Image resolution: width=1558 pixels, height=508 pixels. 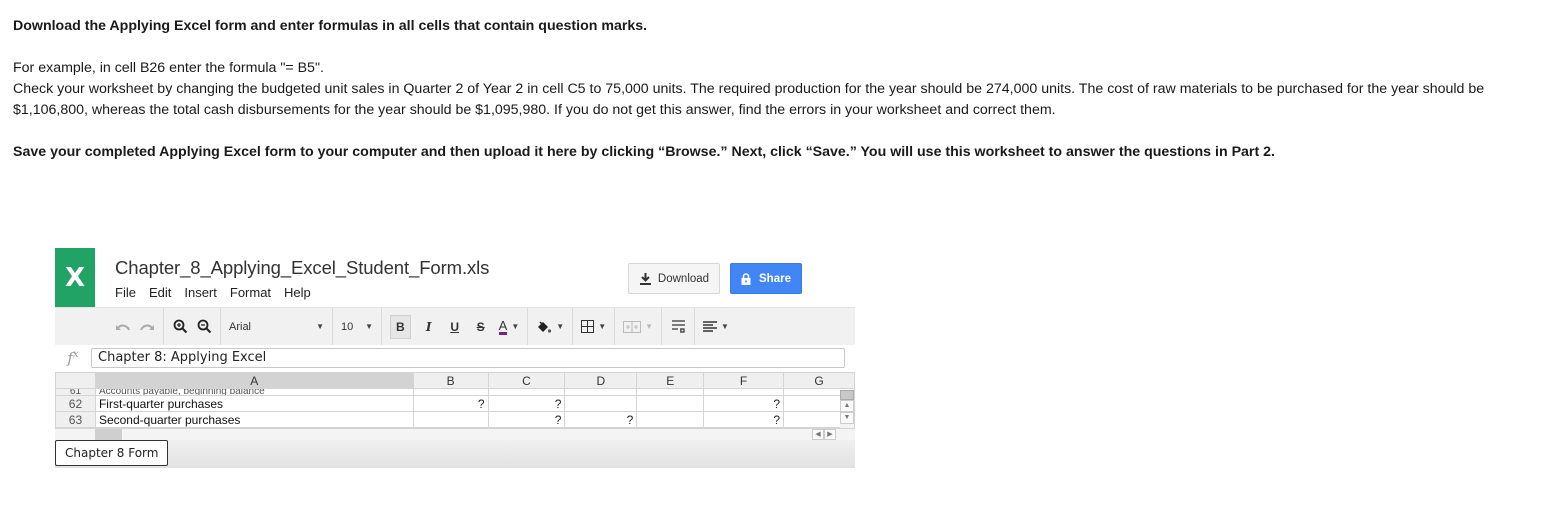 I want to click on wrap-text-button, so click(x=678, y=327).